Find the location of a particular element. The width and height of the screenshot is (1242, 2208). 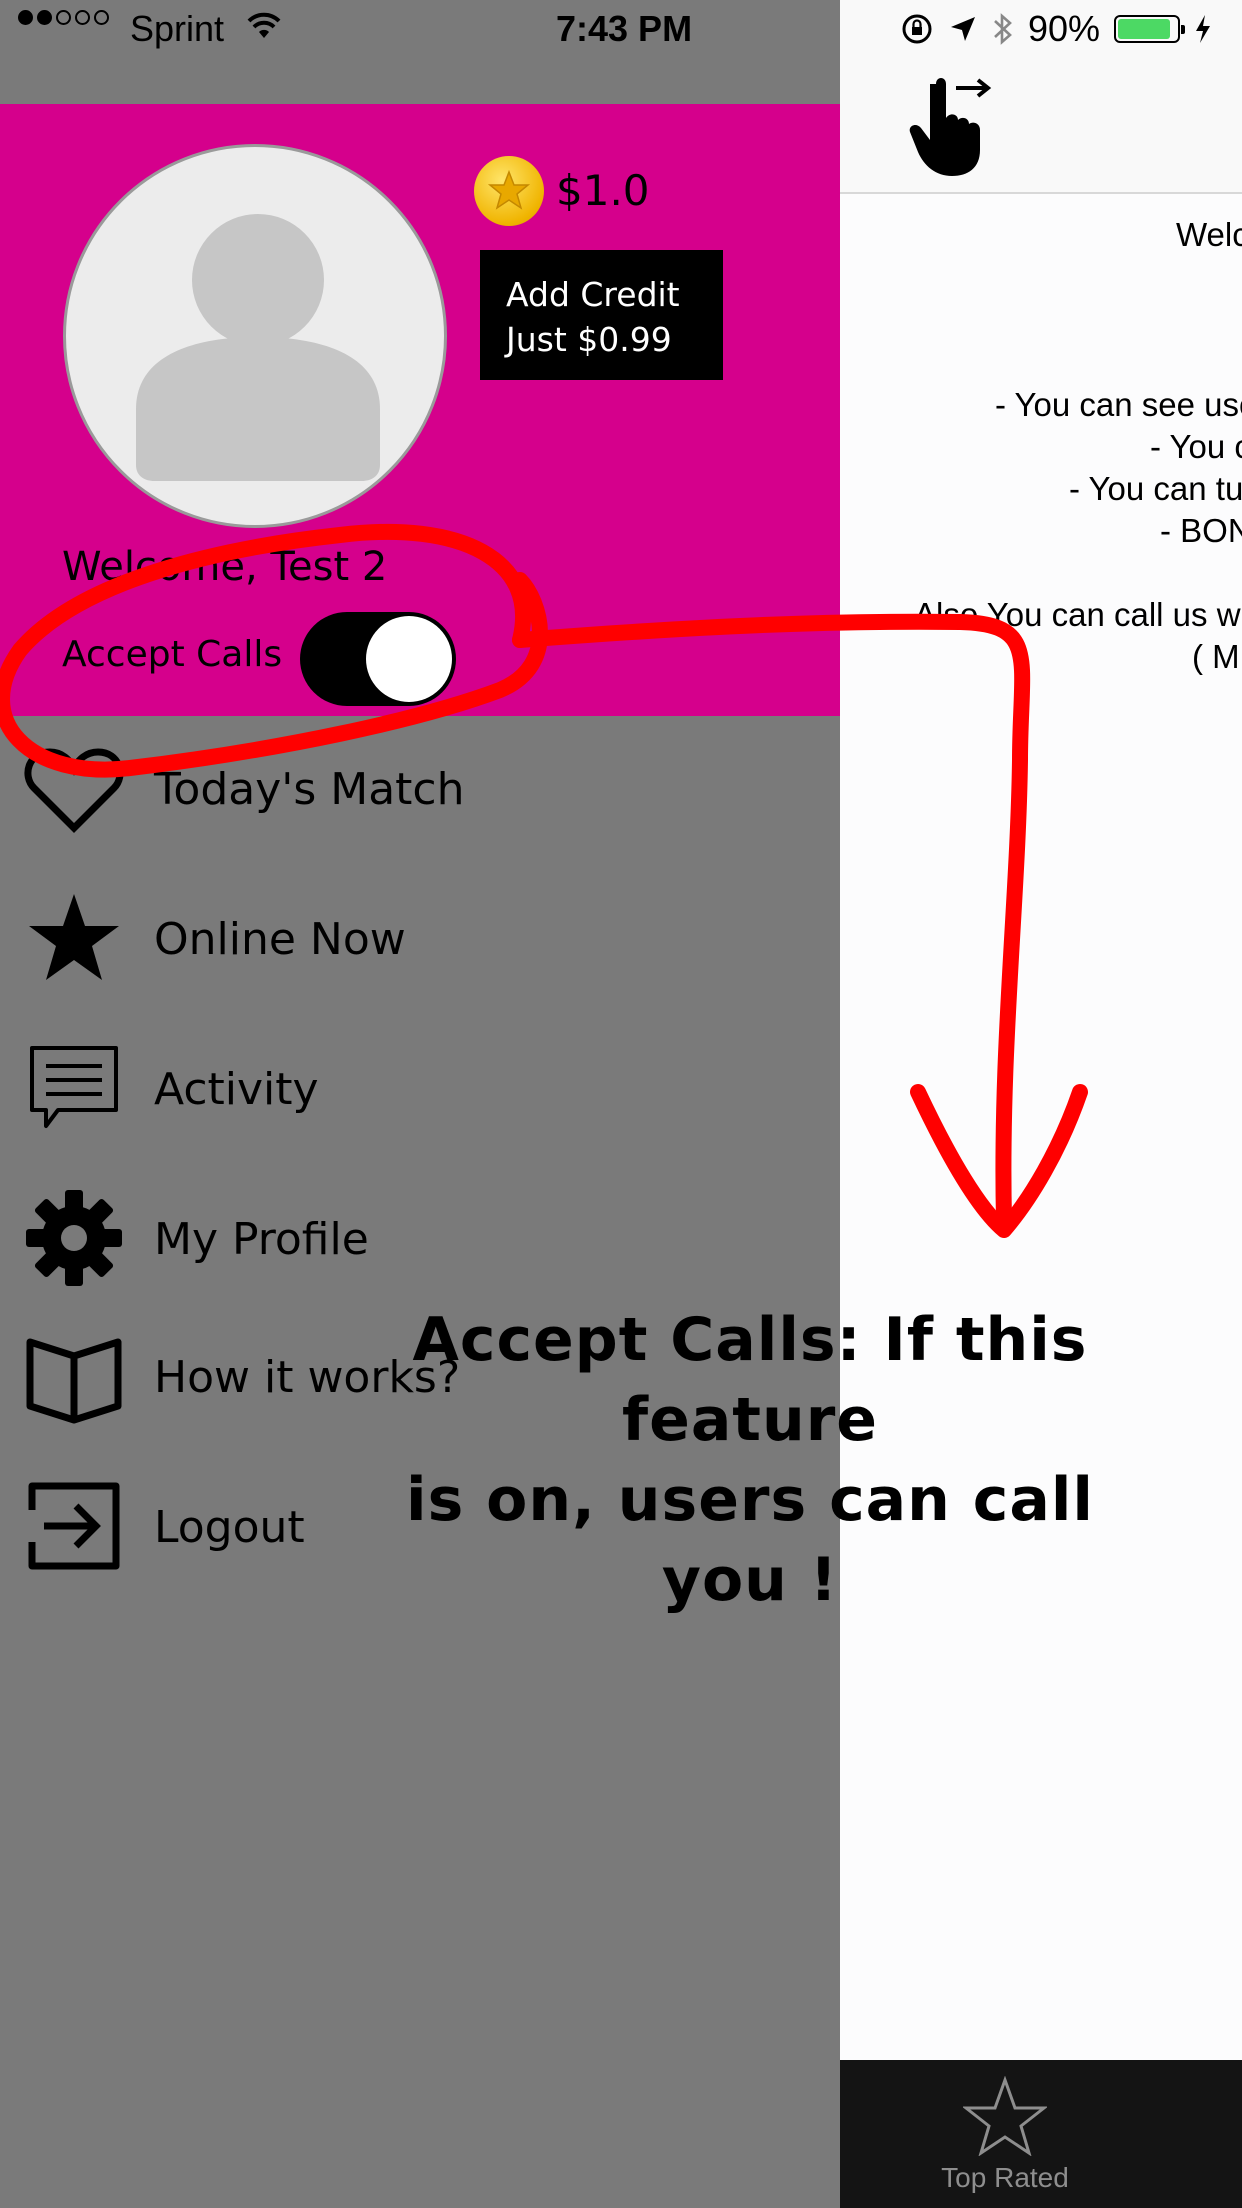

person-placeholder-icon is located at coordinates (258, 347).